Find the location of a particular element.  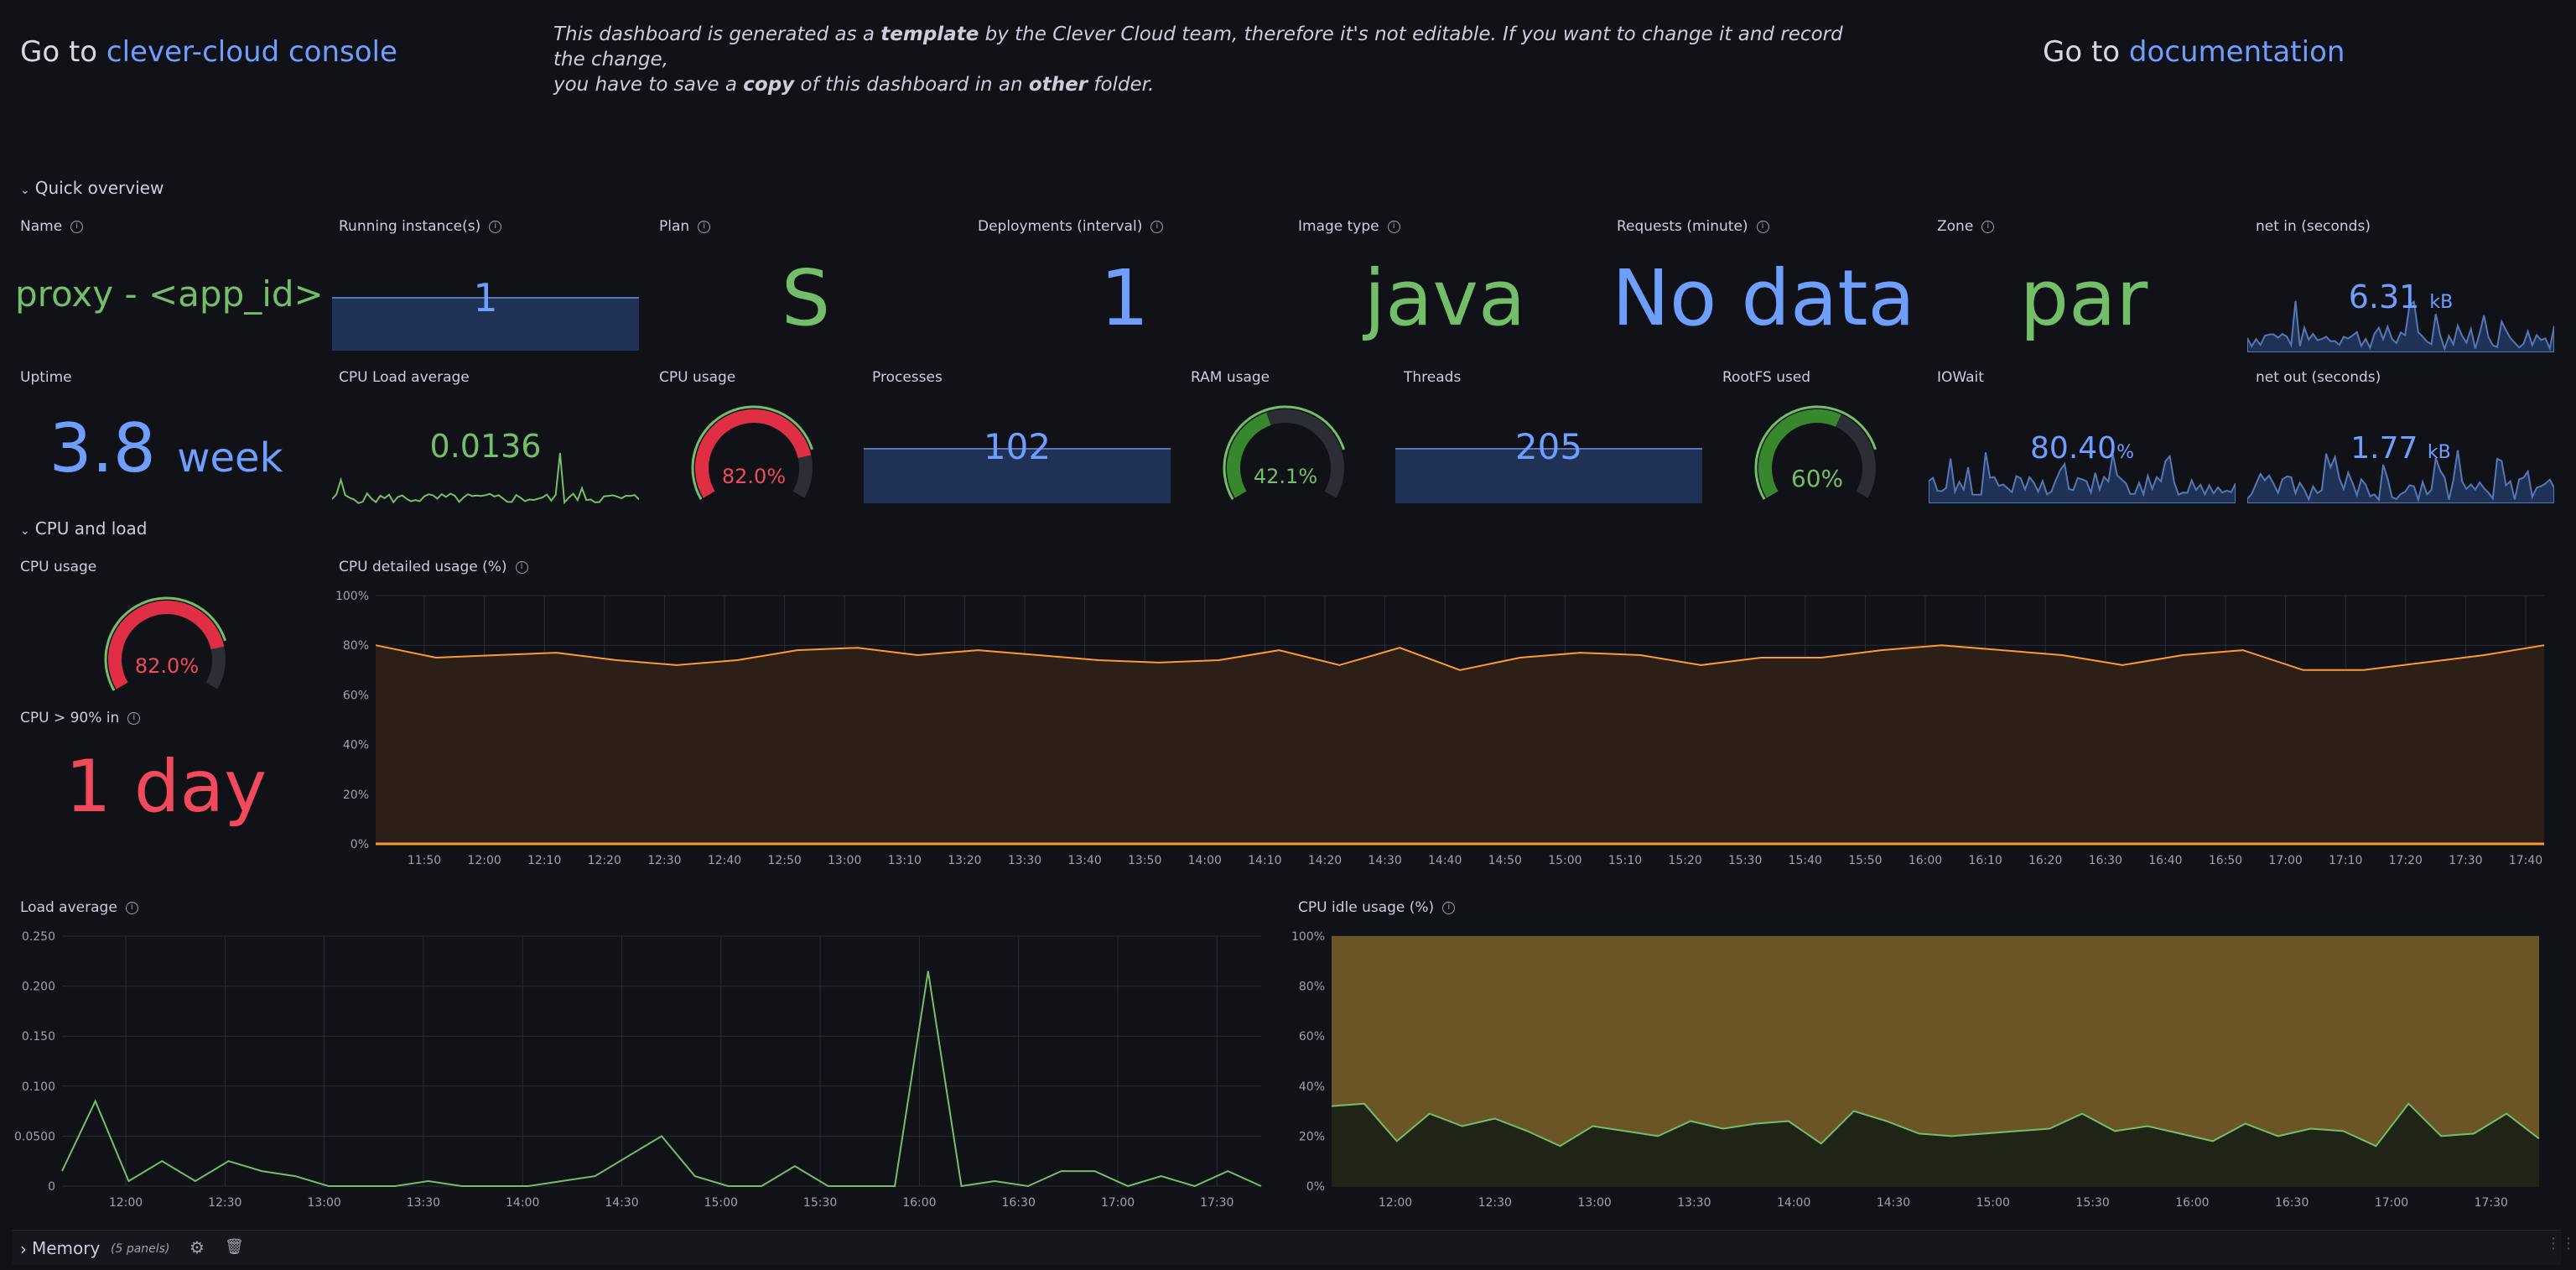

x-tick-label: 17:10 is located at coordinates (2345, 860).